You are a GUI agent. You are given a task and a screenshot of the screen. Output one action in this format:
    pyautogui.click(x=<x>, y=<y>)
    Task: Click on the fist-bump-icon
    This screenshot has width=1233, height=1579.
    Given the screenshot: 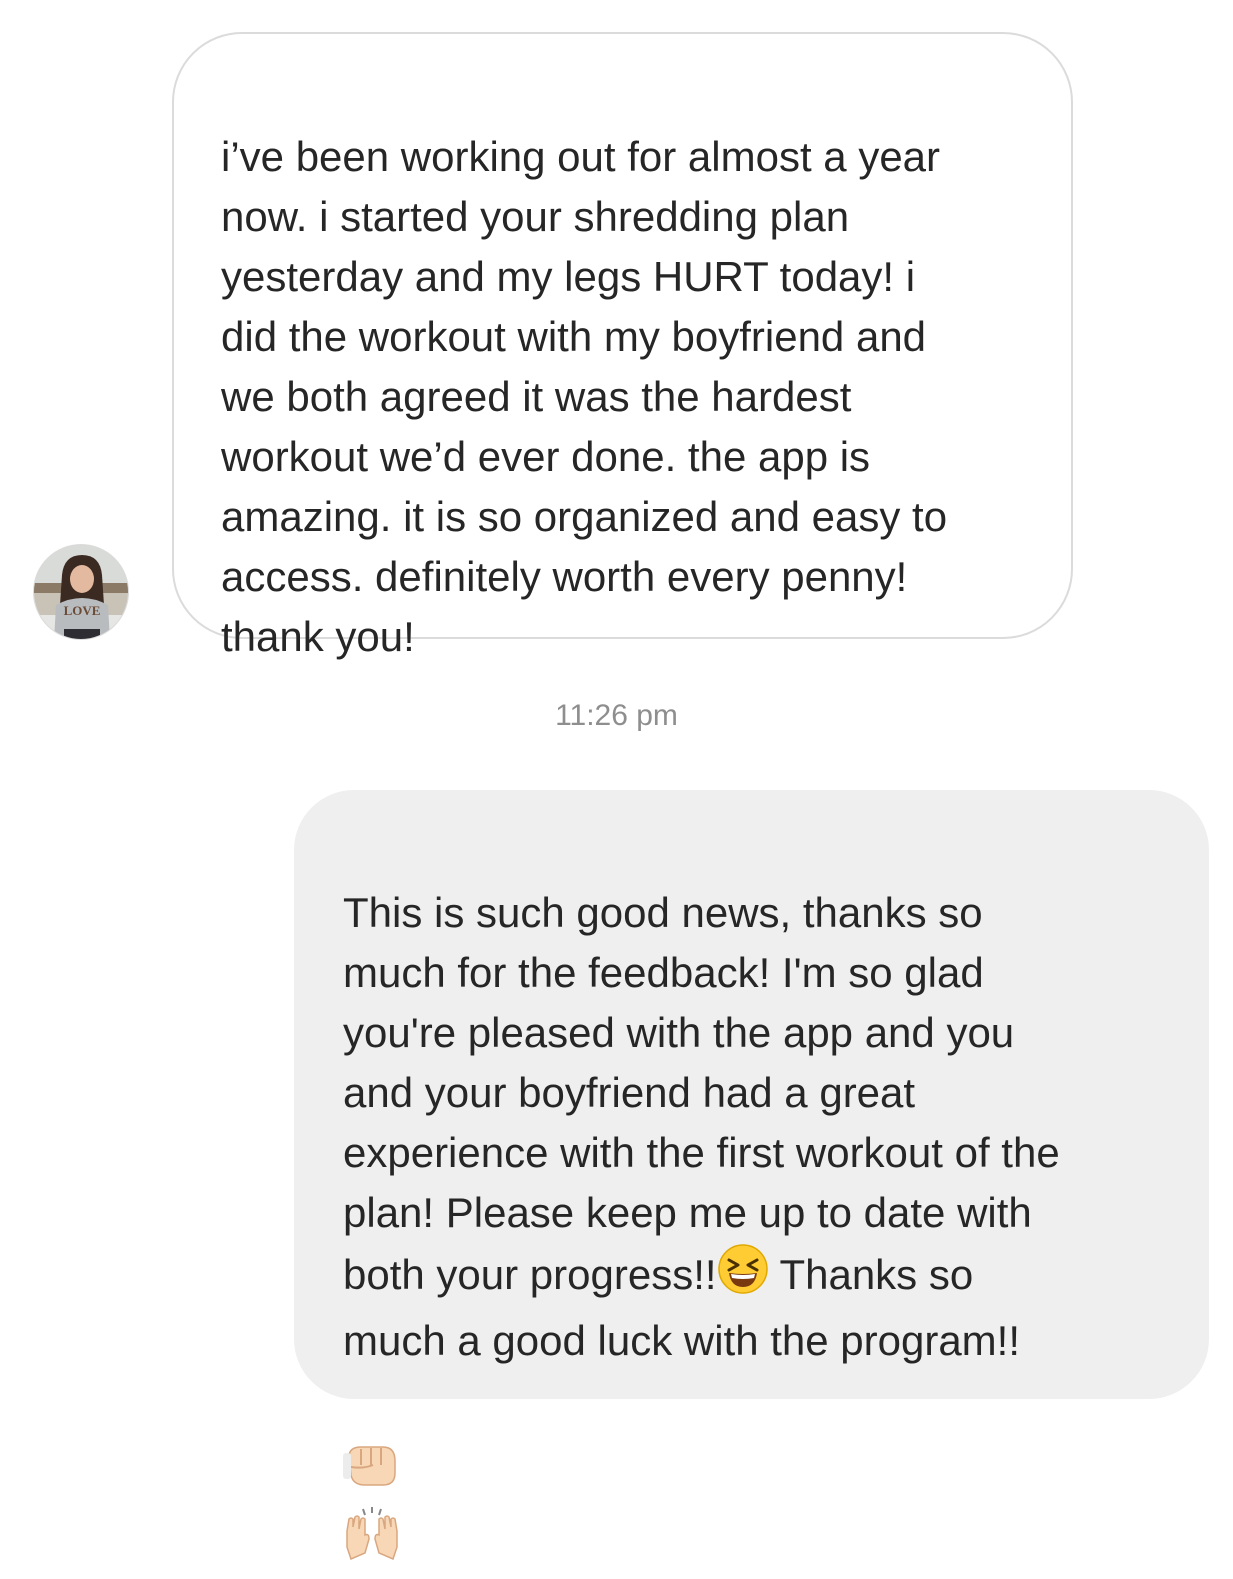 What is the action you would take?
    pyautogui.click(x=372, y=1473)
    